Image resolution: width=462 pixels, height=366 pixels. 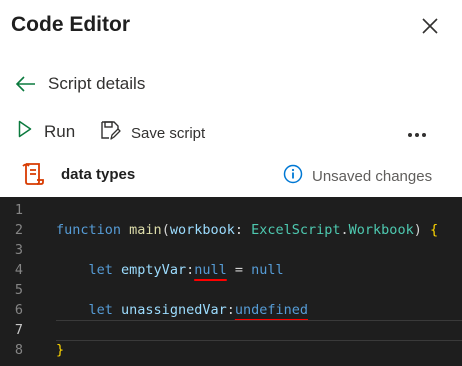 What do you see at coordinates (231, 175) in the screenshot?
I see `script-info-row: data types Unsaved changes` at bounding box center [231, 175].